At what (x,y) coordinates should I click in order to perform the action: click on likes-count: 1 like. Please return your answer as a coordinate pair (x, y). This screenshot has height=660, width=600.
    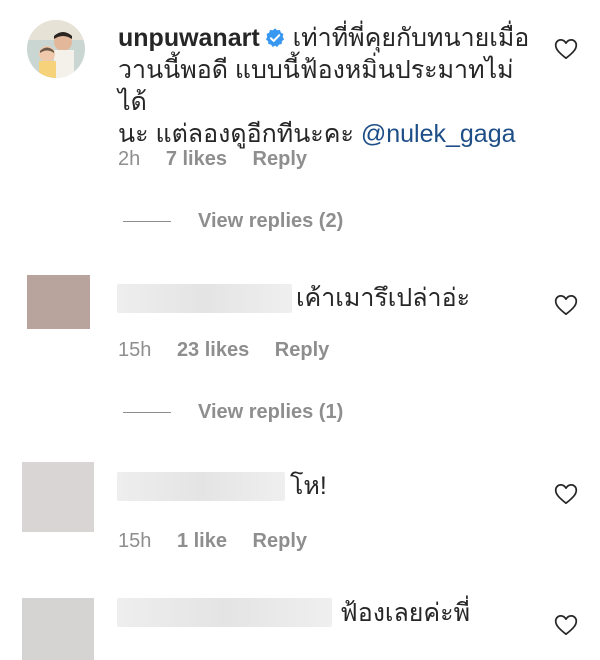
    Looking at the image, I should click on (202, 541).